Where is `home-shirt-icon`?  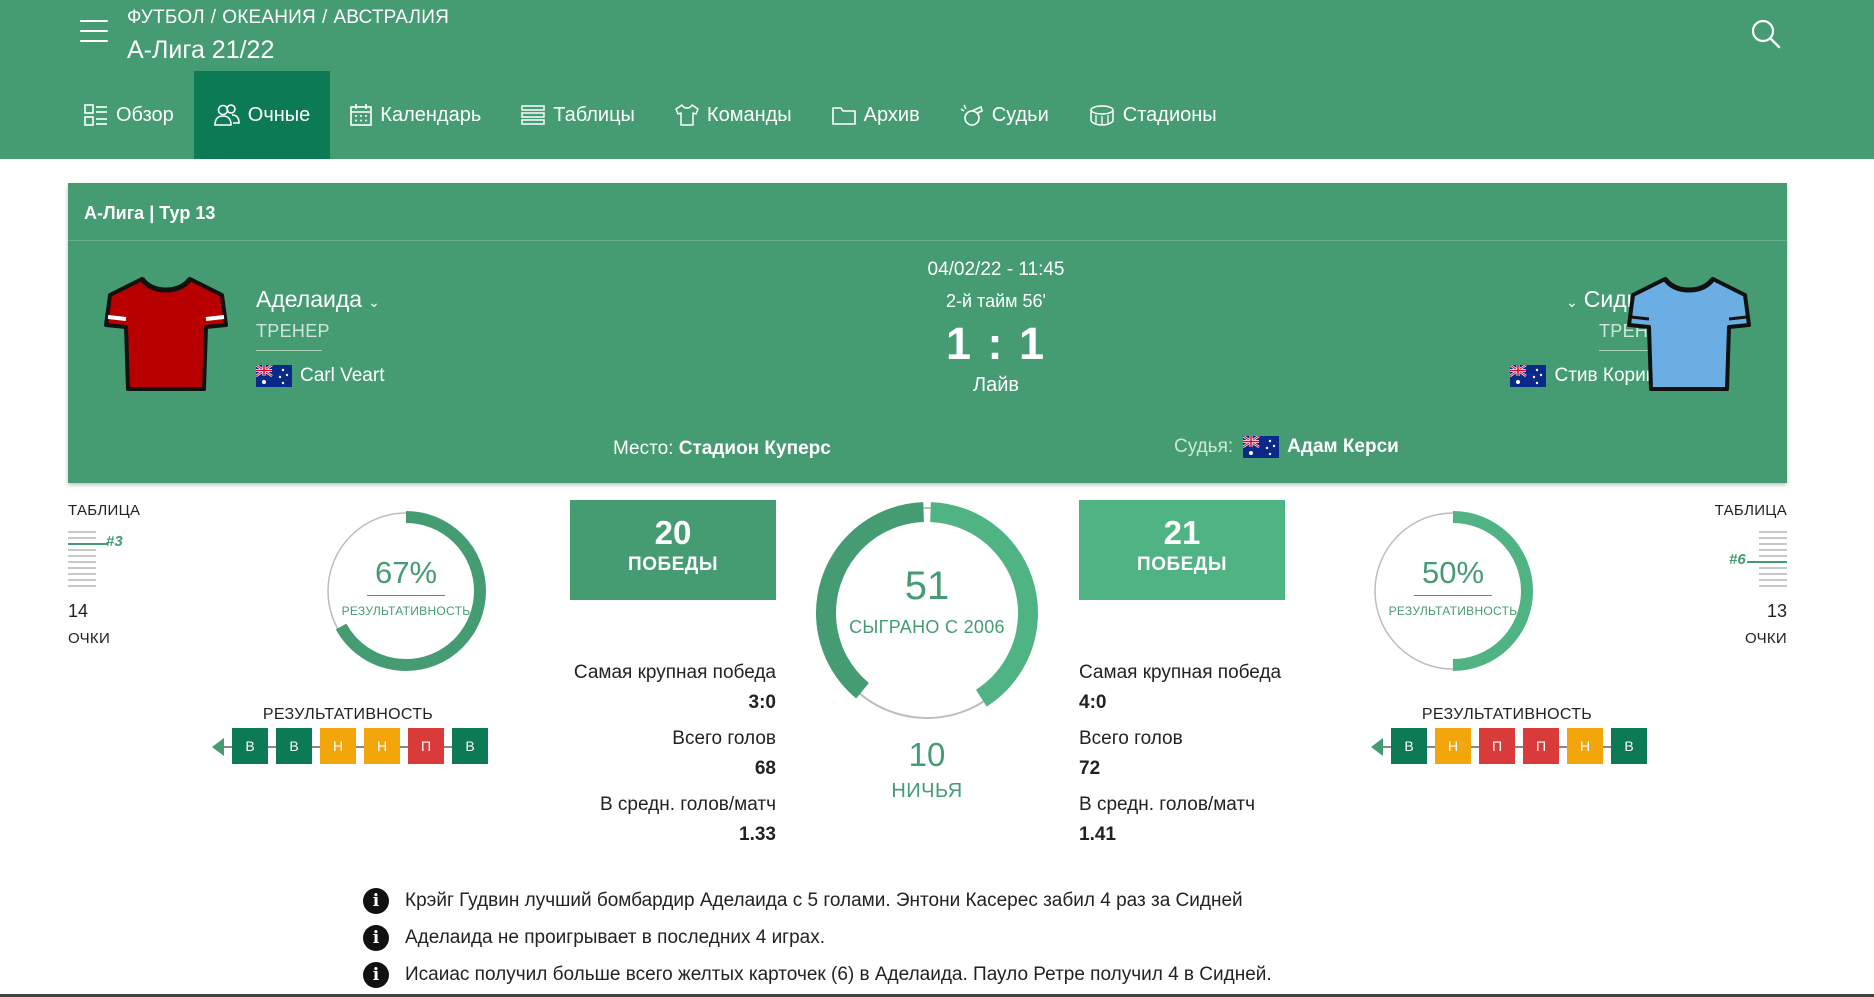
home-shirt-icon is located at coordinates (166, 334).